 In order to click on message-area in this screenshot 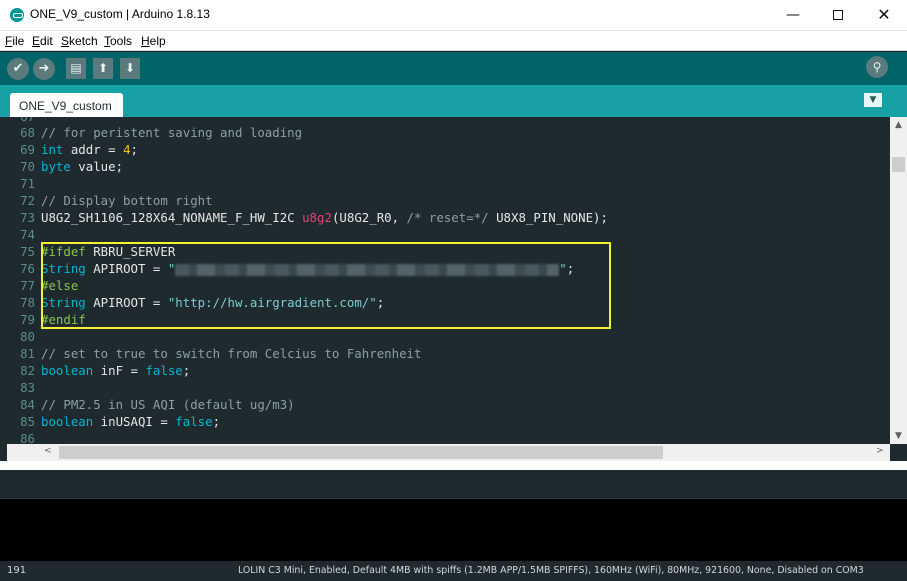, I will do `click(453, 484)`.